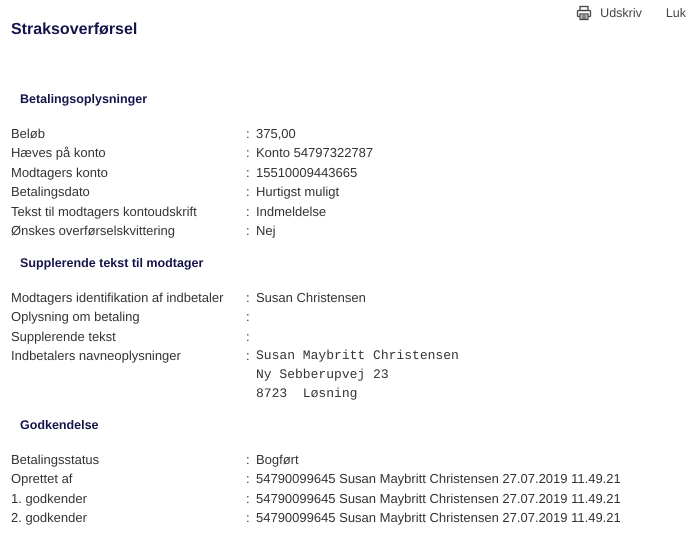  Describe the element at coordinates (117, 297) in the screenshot. I see `field-label: Modtagers identifikation af indbetaler` at that location.